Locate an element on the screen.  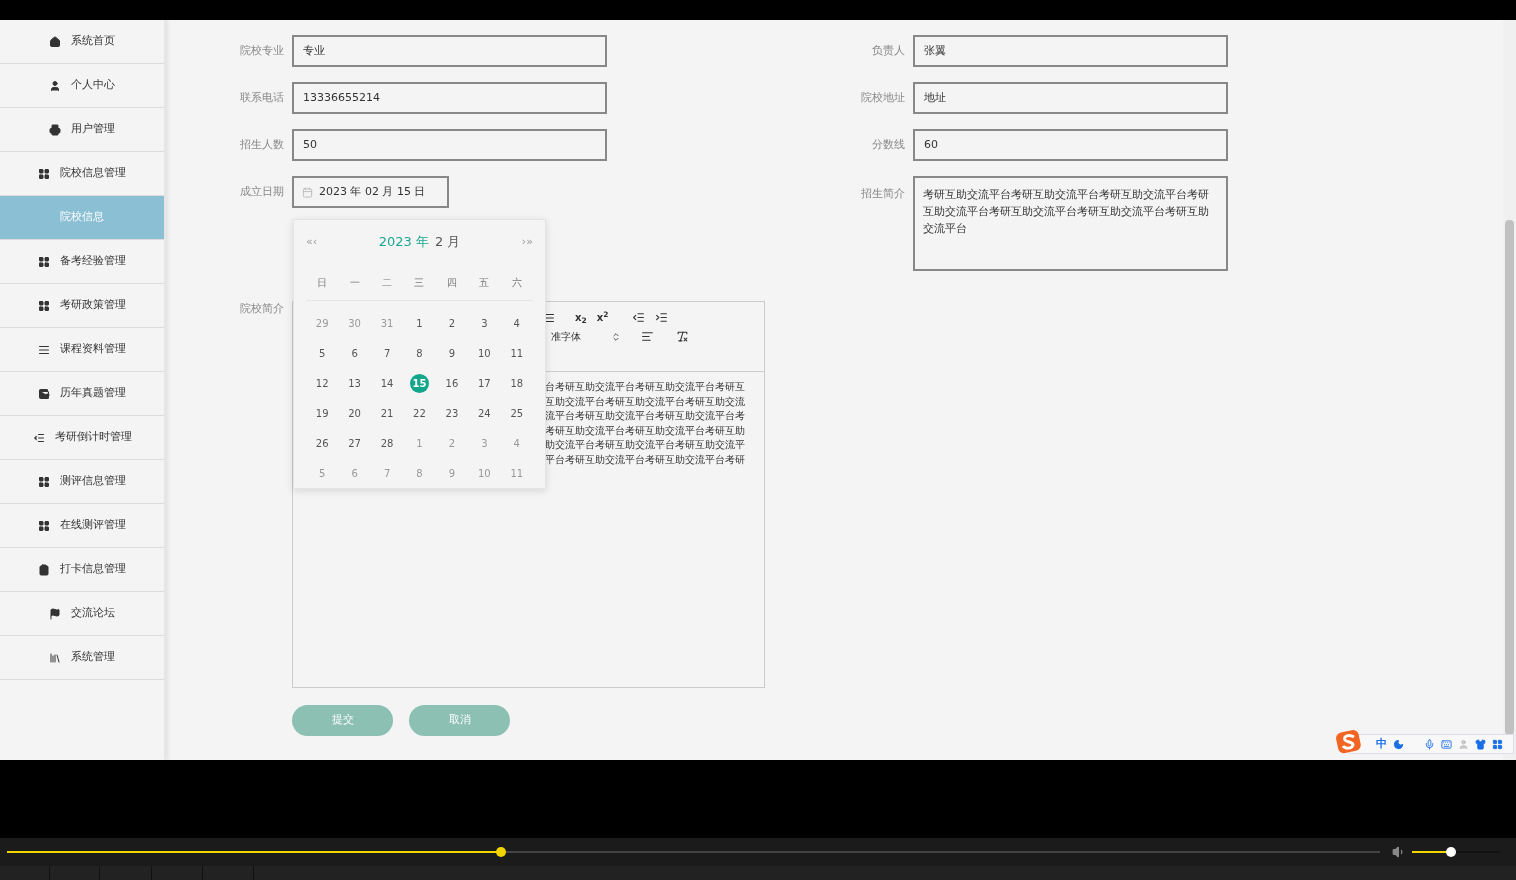
select-arrow-icon is located at coordinates (616, 336).